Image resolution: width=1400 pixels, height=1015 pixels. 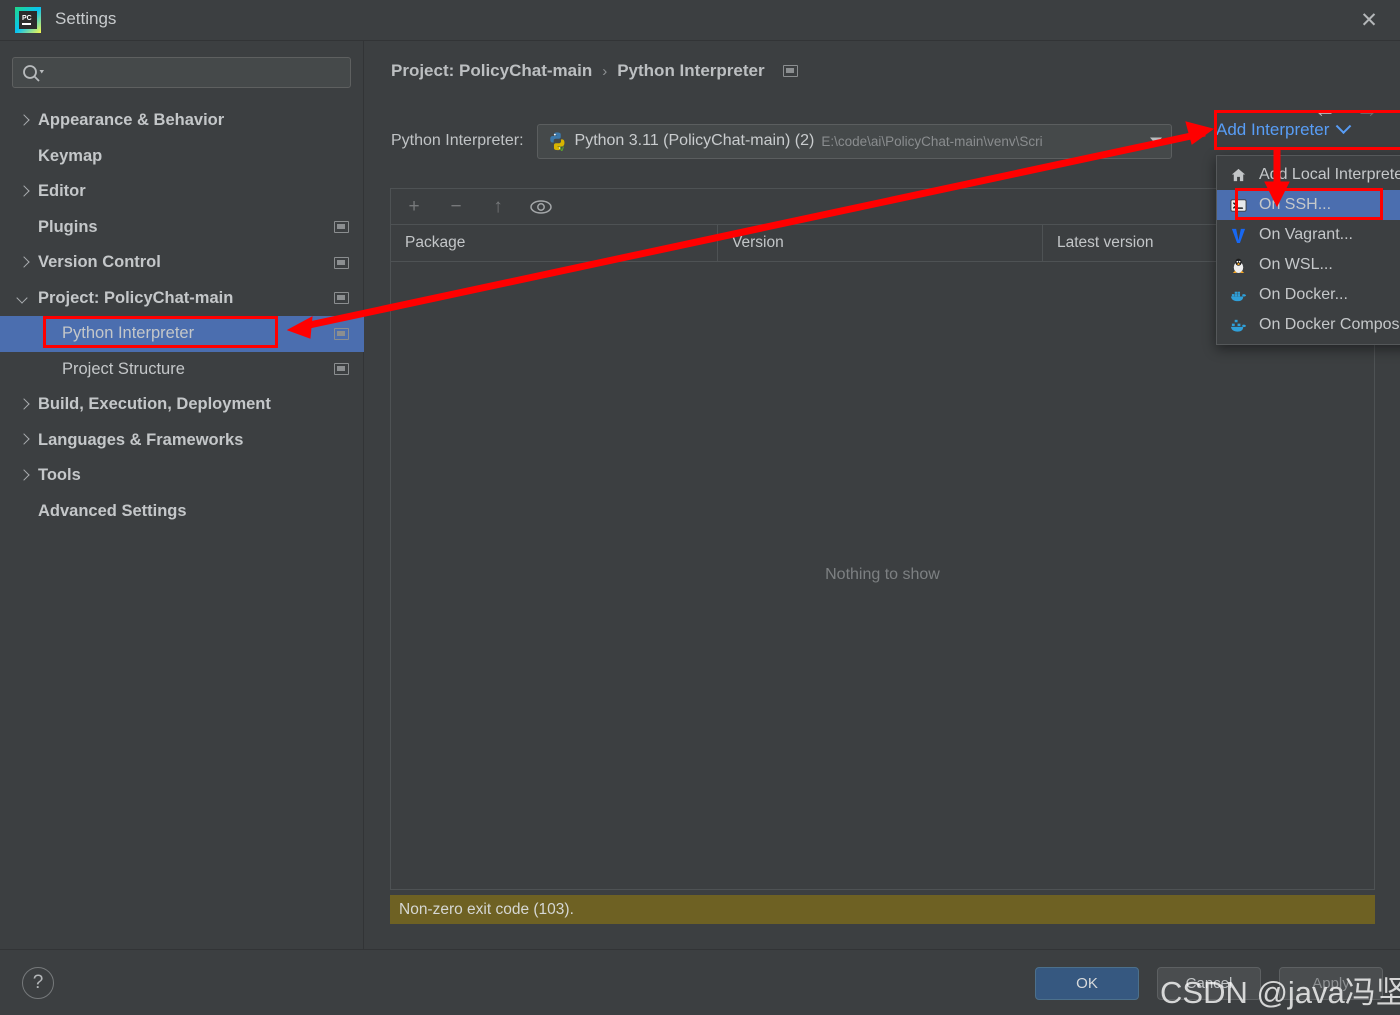 What do you see at coordinates (414, 207) in the screenshot?
I see `add-package-button: +` at bounding box center [414, 207].